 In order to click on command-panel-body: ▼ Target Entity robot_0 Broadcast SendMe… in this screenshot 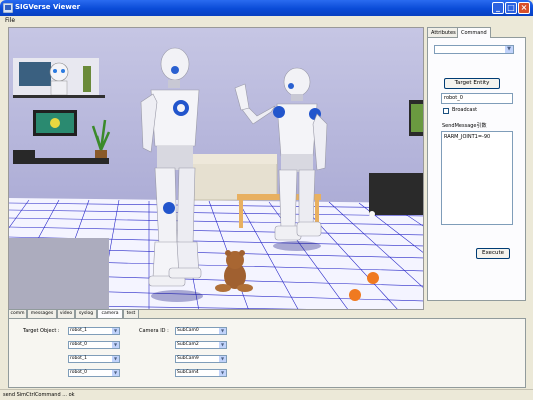, I will do `click(476, 169)`.